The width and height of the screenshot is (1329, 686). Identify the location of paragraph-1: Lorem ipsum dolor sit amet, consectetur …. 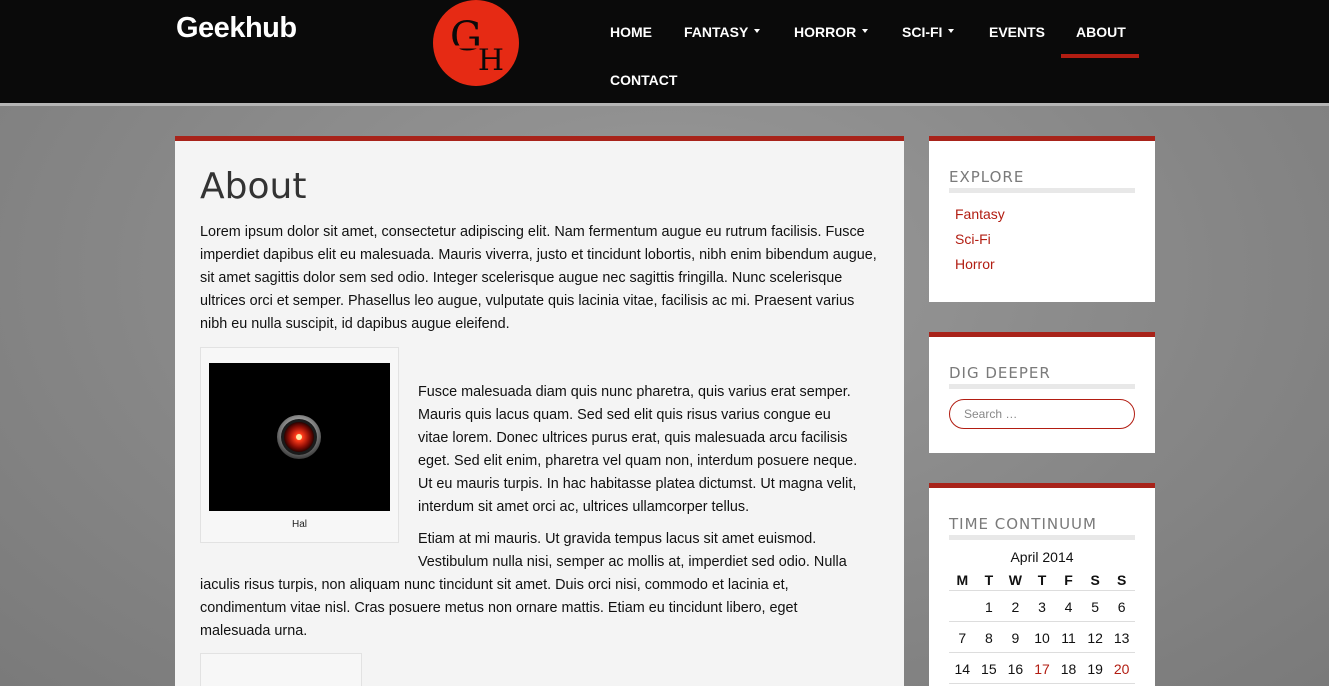
(538, 278).